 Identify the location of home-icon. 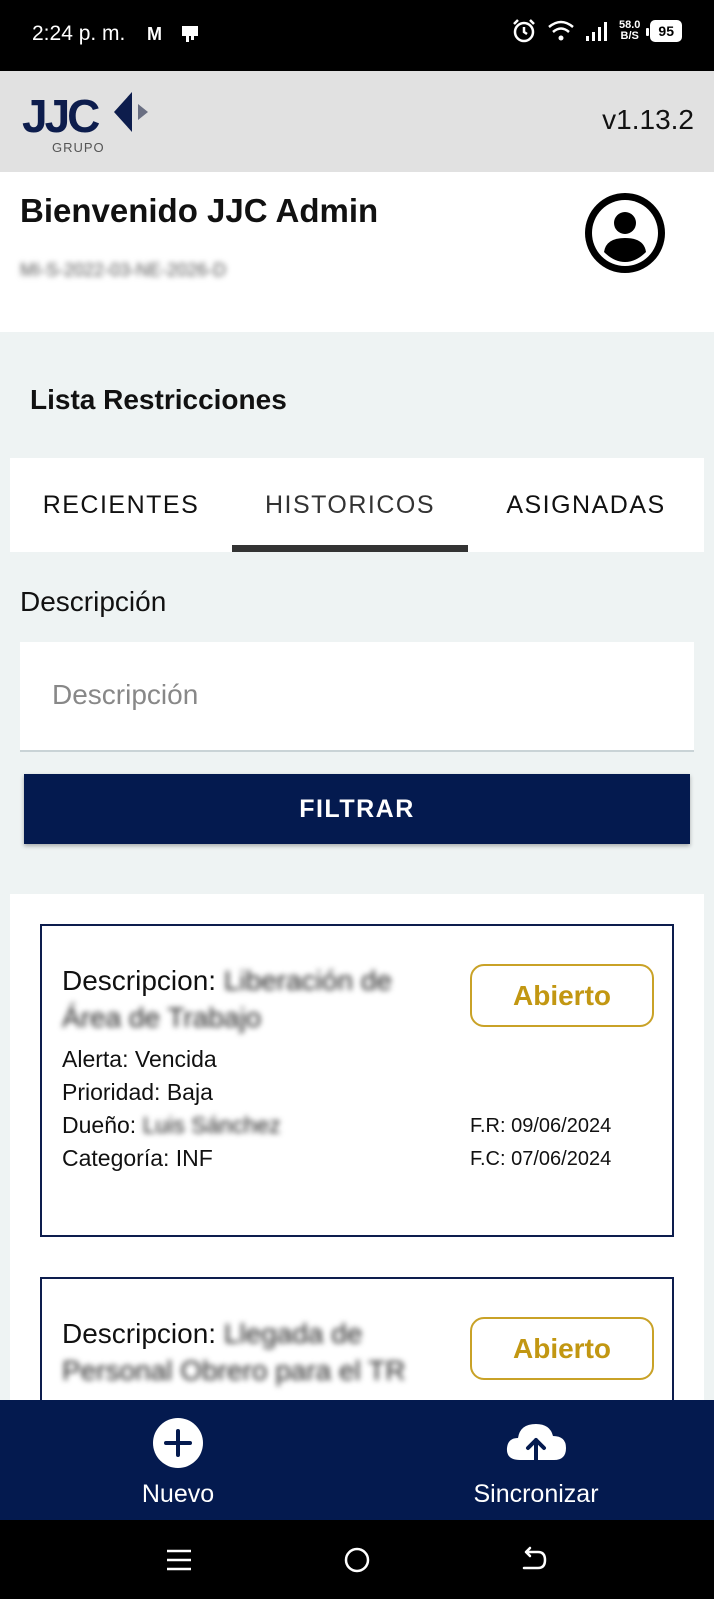
(357, 1560).